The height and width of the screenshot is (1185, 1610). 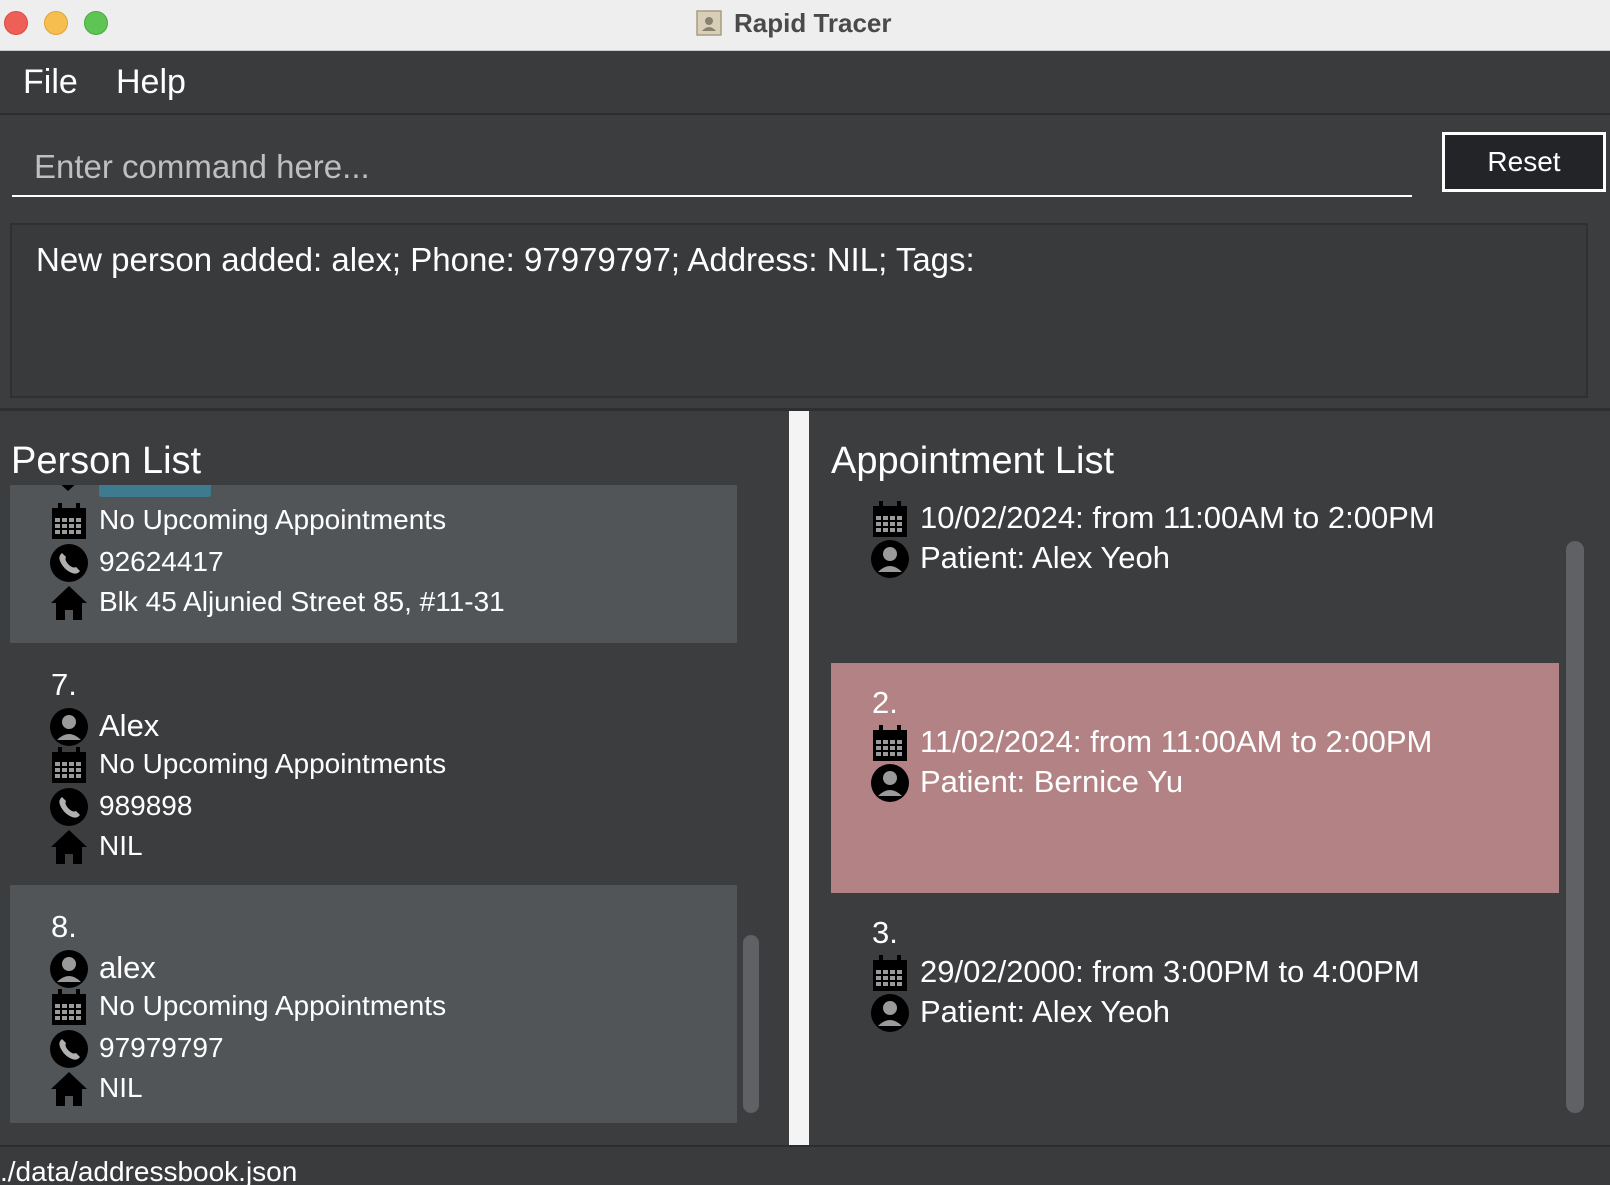 I want to click on patient-name: Patient: Bernice Yu, so click(x=1052, y=781).